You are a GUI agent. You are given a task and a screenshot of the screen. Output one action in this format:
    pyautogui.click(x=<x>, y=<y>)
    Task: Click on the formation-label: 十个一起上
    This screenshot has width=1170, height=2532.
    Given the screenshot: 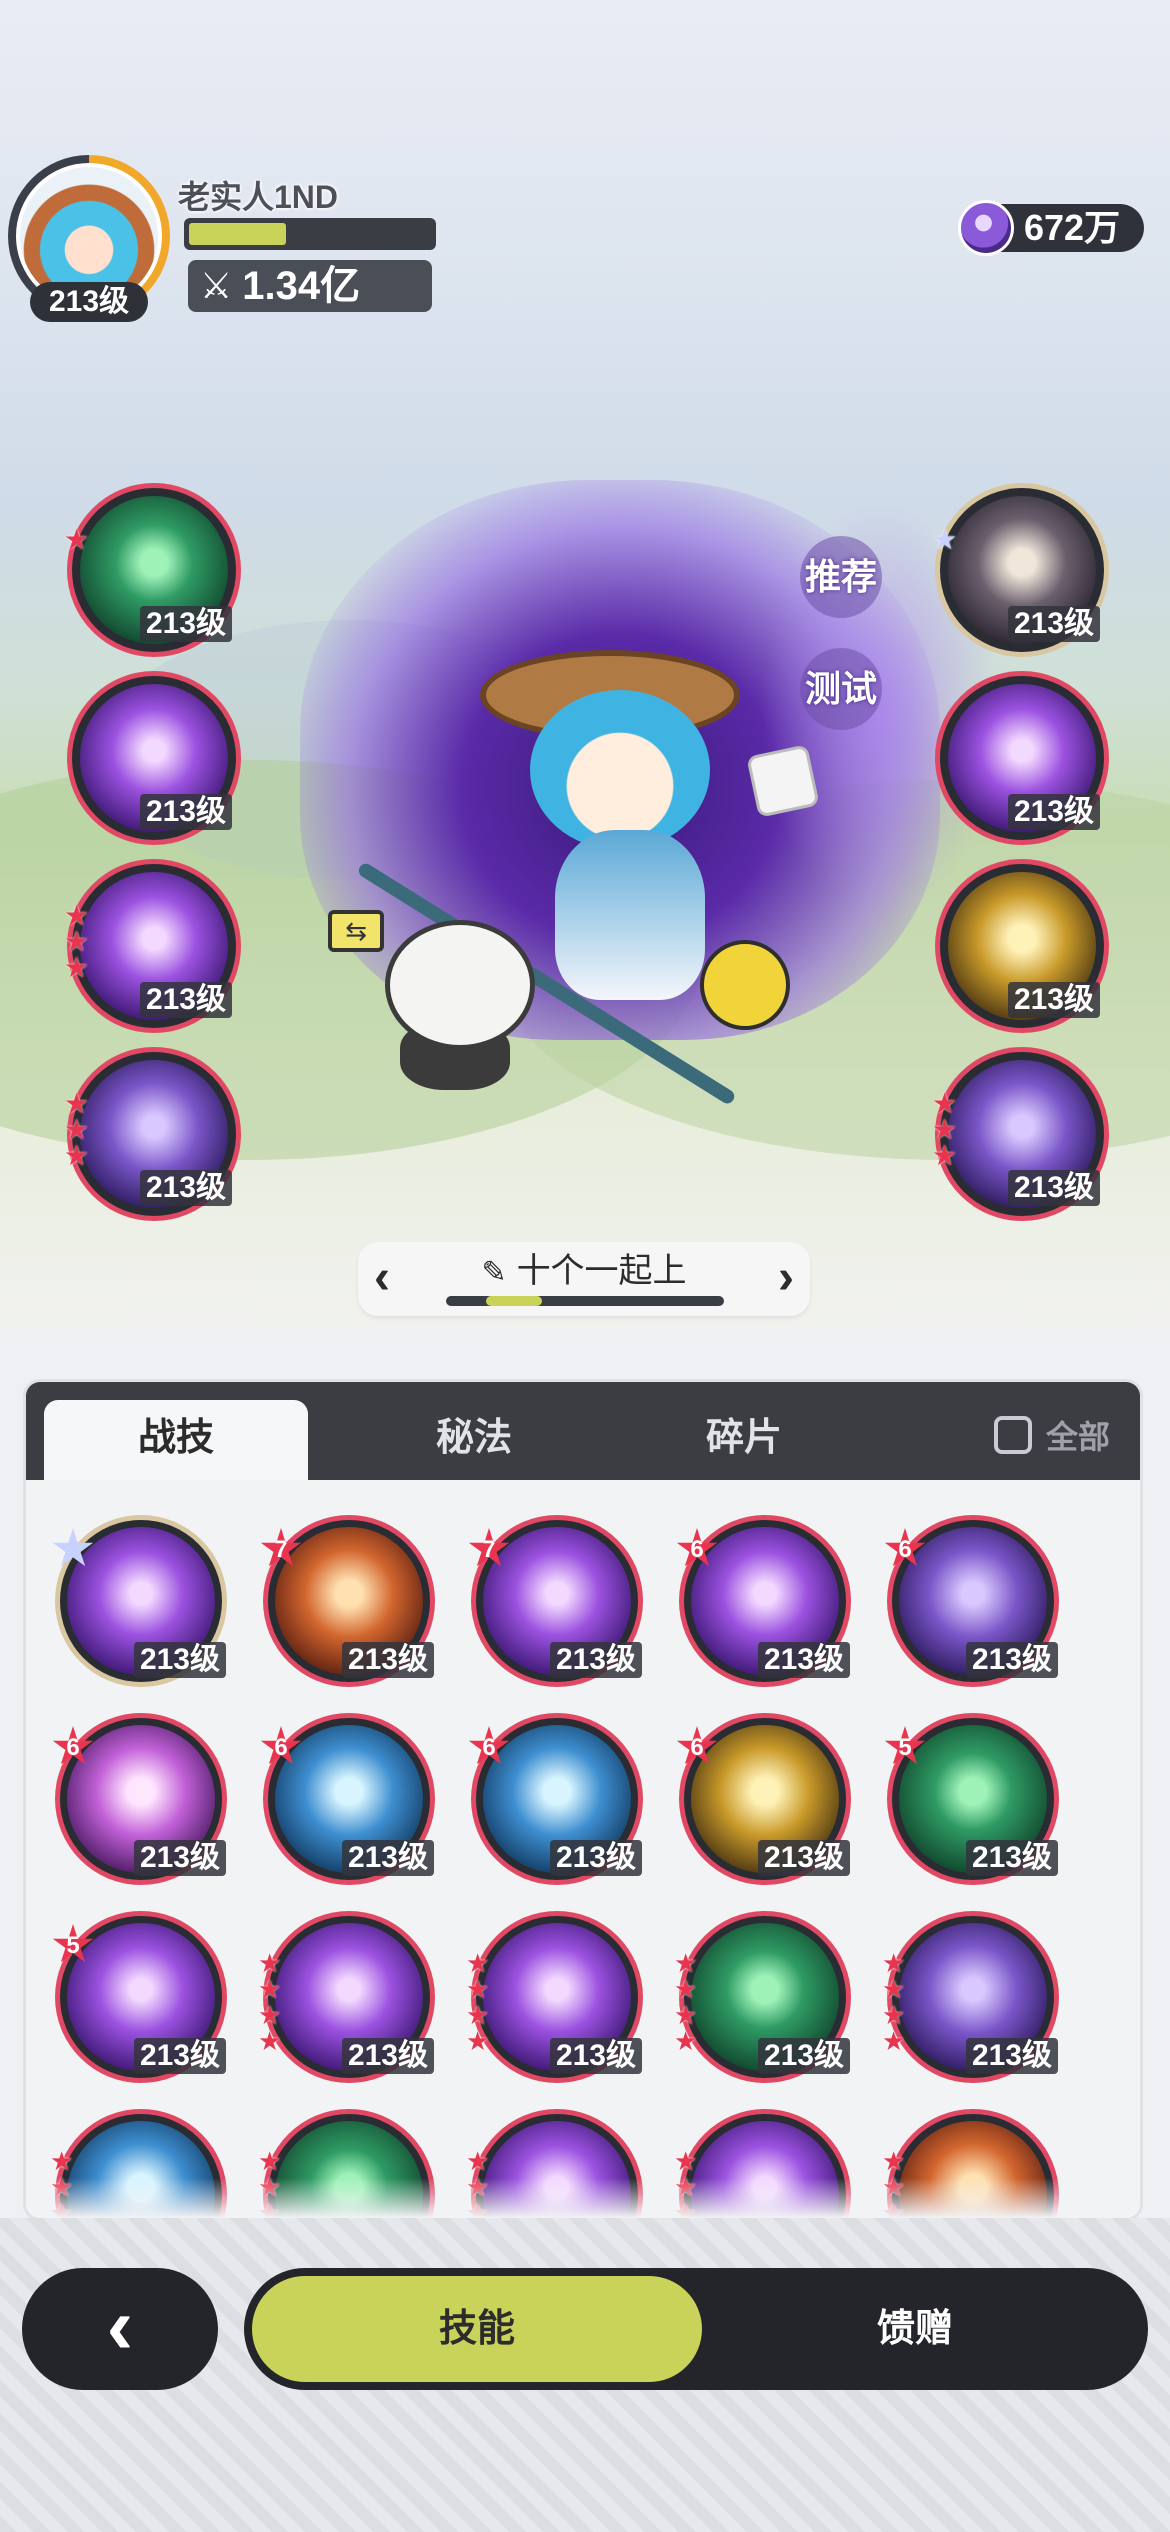 What is the action you would take?
    pyautogui.click(x=601, y=1271)
    